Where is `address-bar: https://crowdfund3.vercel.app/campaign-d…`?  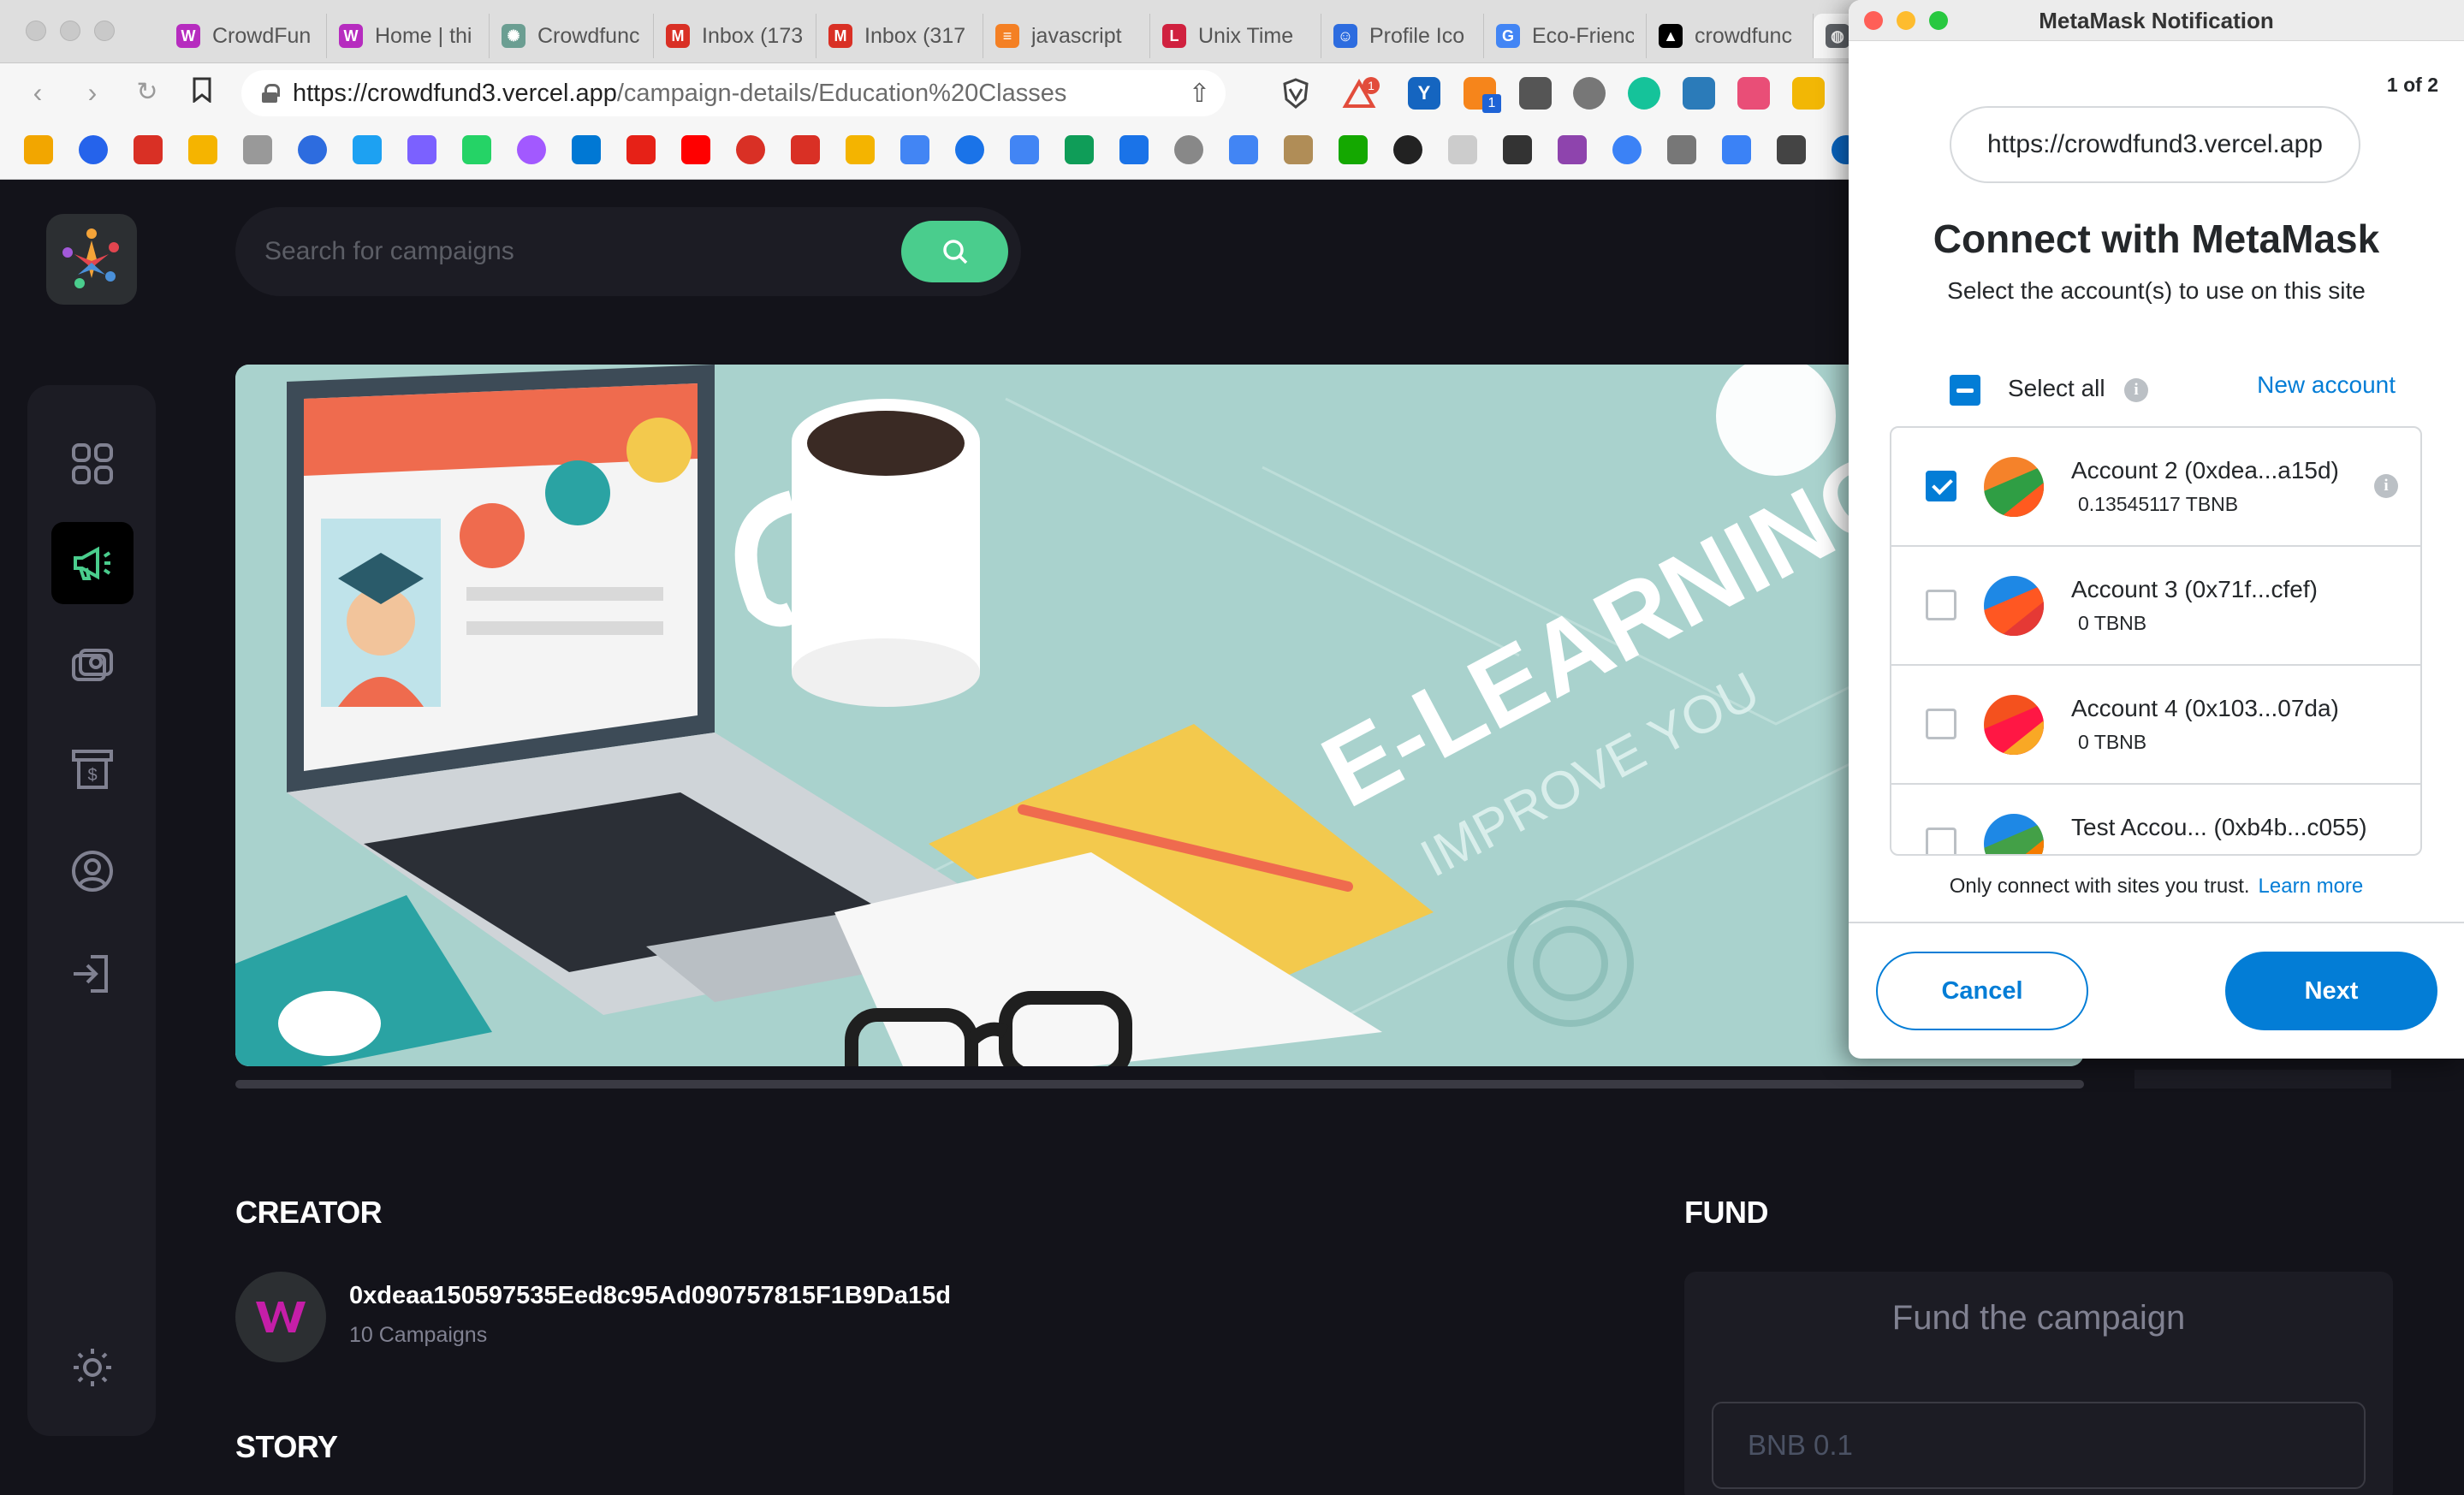
address-bar: https://crowdfund3.vercel.app/campaign-d… is located at coordinates (733, 93).